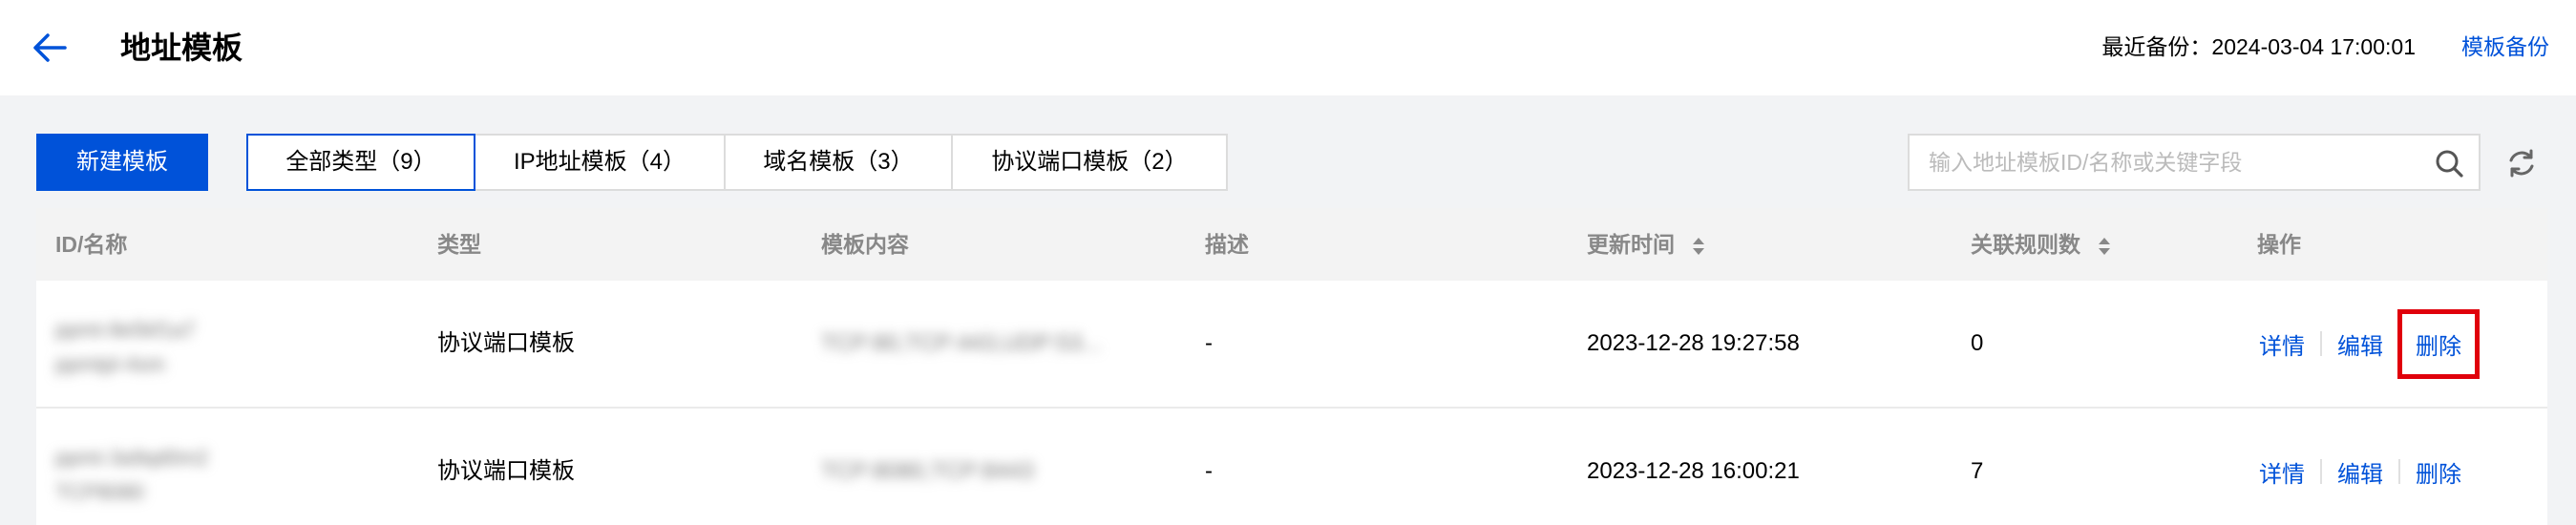 The width and height of the screenshot is (2576, 525). Describe the element at coordinates (360, 162) in the screenshot. I see `tab-all-types: 全部类型（9）` at that location.